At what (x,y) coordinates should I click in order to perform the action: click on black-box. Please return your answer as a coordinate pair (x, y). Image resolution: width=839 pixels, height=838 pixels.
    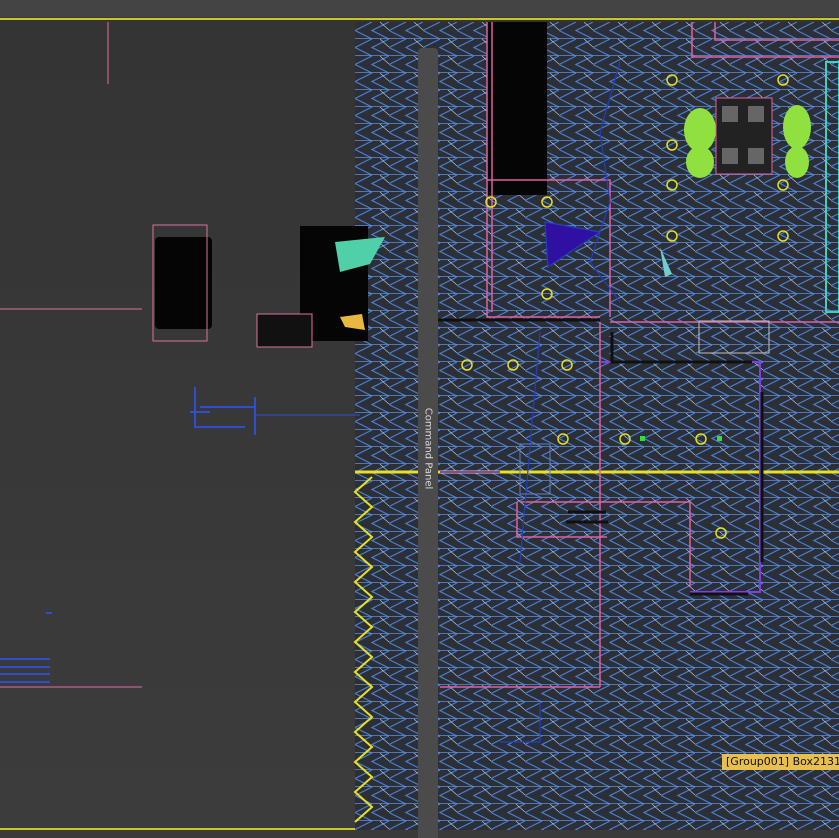
    Looking at the image, I should click on (183, 283).